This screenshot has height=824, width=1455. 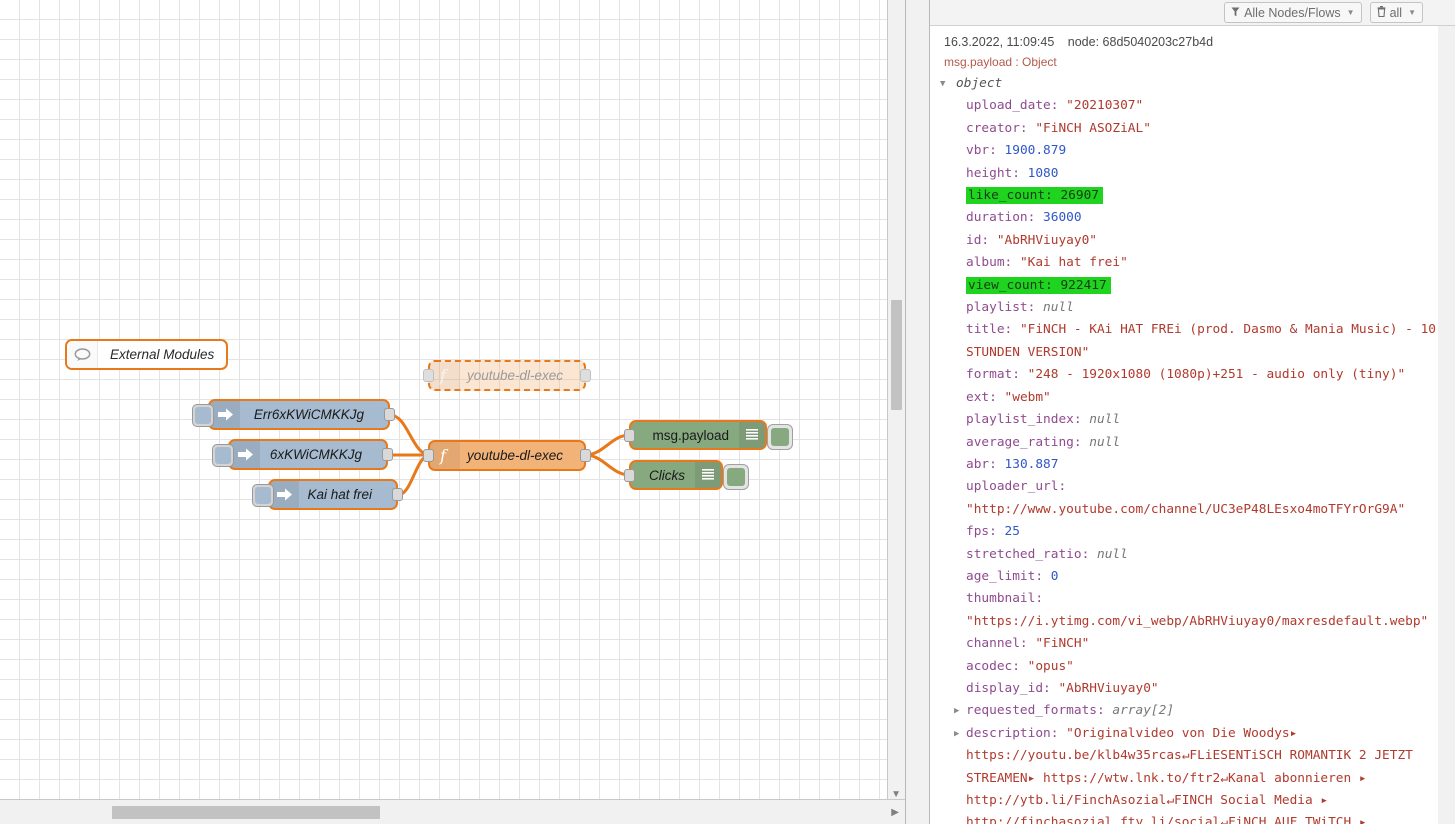 I want to click on property-content: age_limit: 0, so click(x=1012, y=576).